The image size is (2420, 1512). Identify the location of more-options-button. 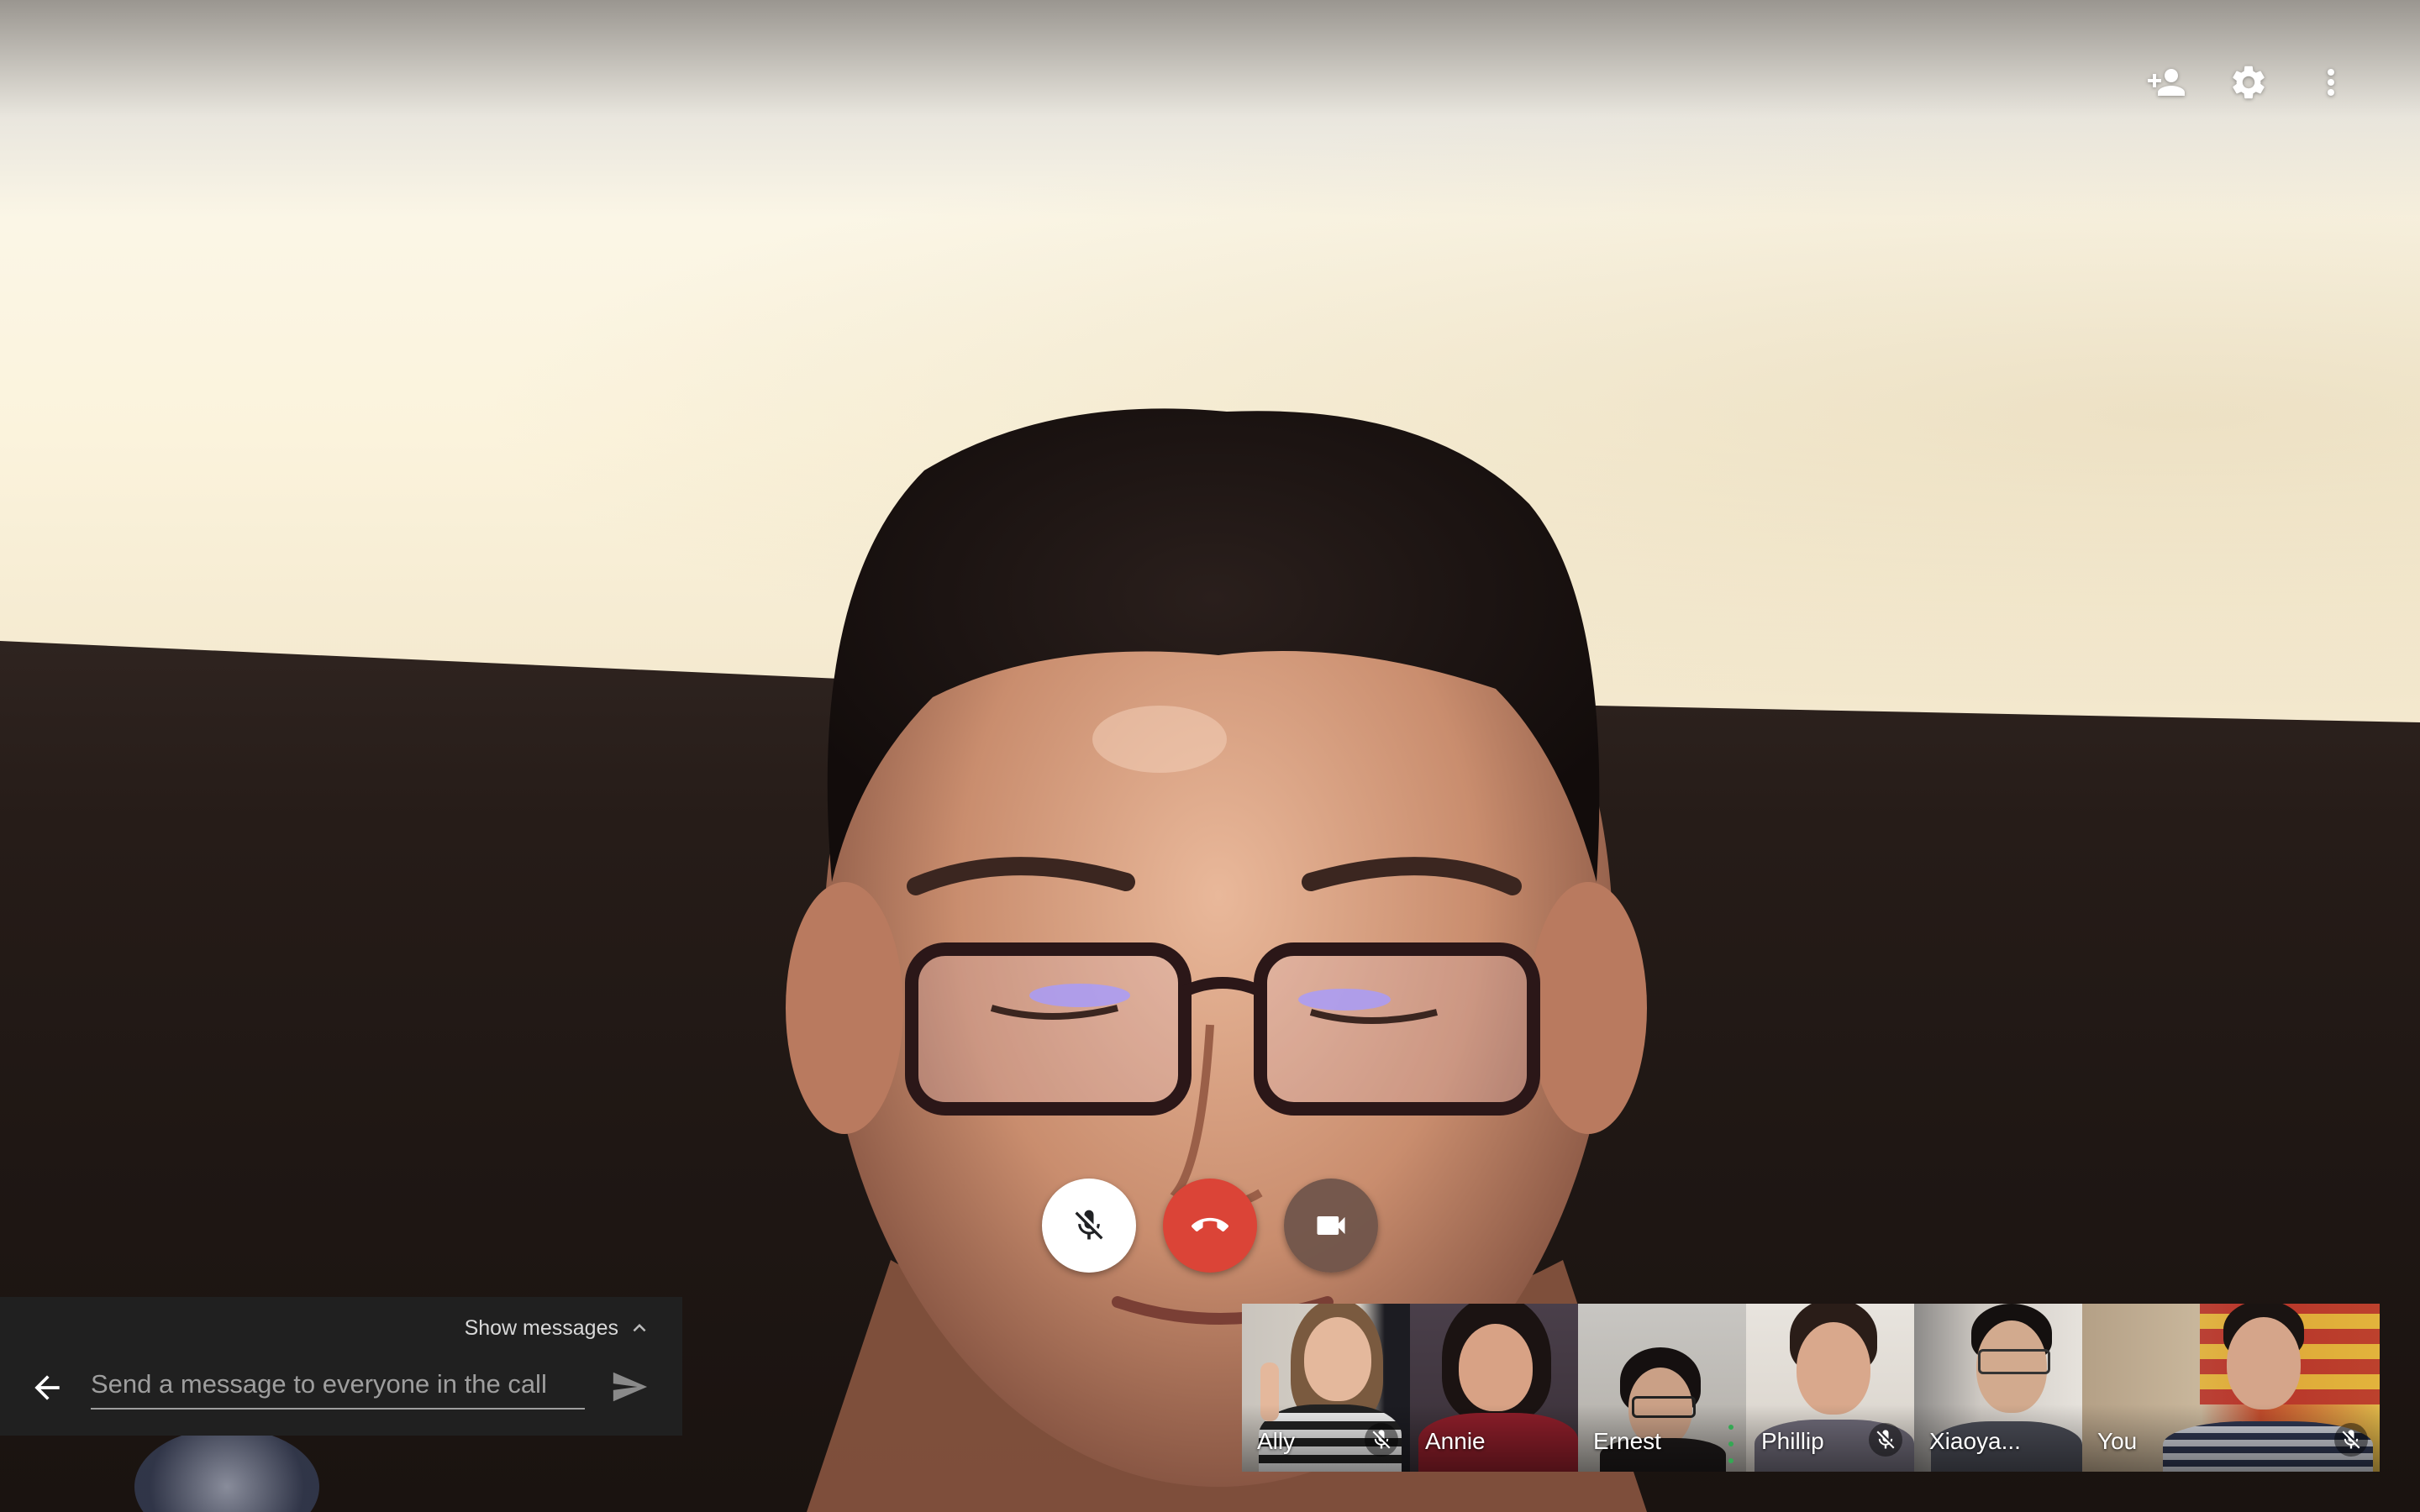
(2331, 82).